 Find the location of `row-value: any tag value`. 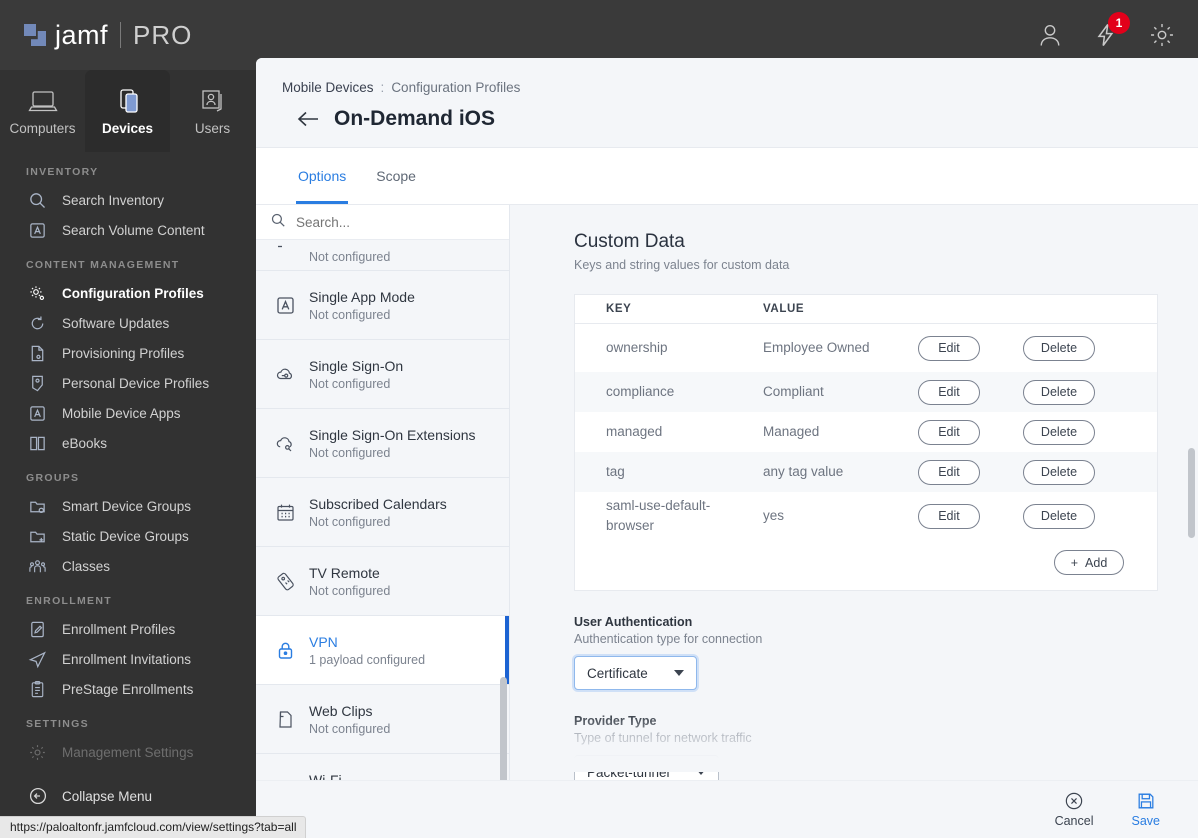

row-value: any tag value is located at coordinates (803, 472).